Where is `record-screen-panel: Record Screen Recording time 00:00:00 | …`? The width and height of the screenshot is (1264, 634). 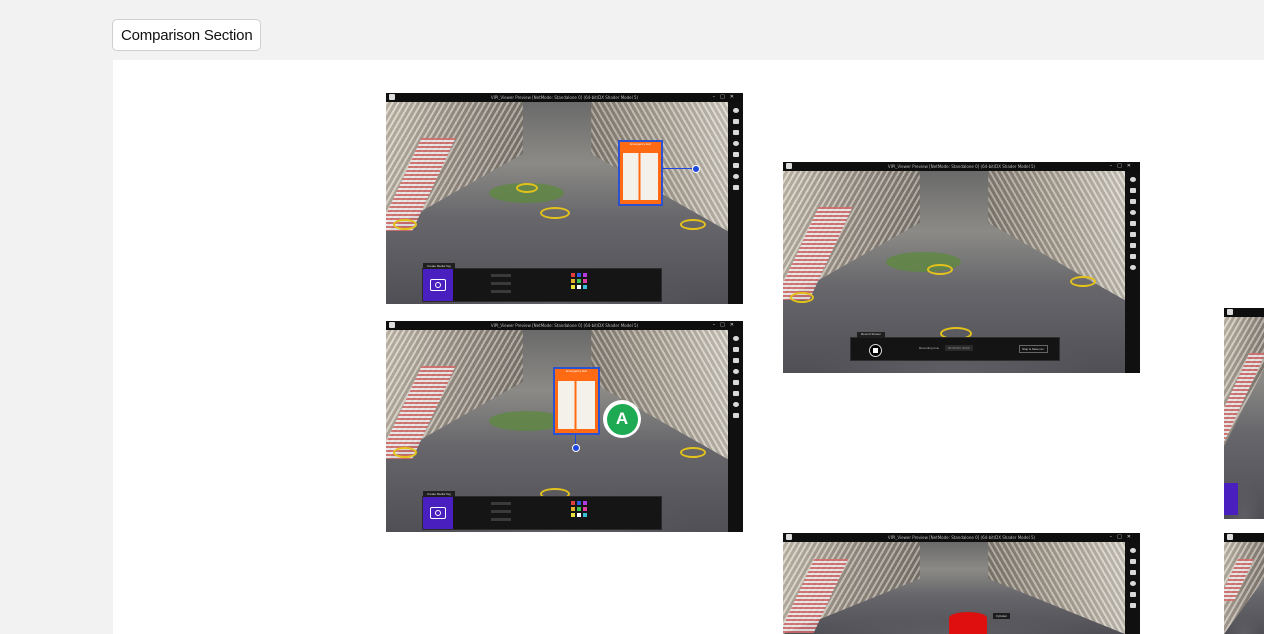
record-screen-panel: Record Screen Recording time 00:00:00 | … is located at coordinates (955, 346).